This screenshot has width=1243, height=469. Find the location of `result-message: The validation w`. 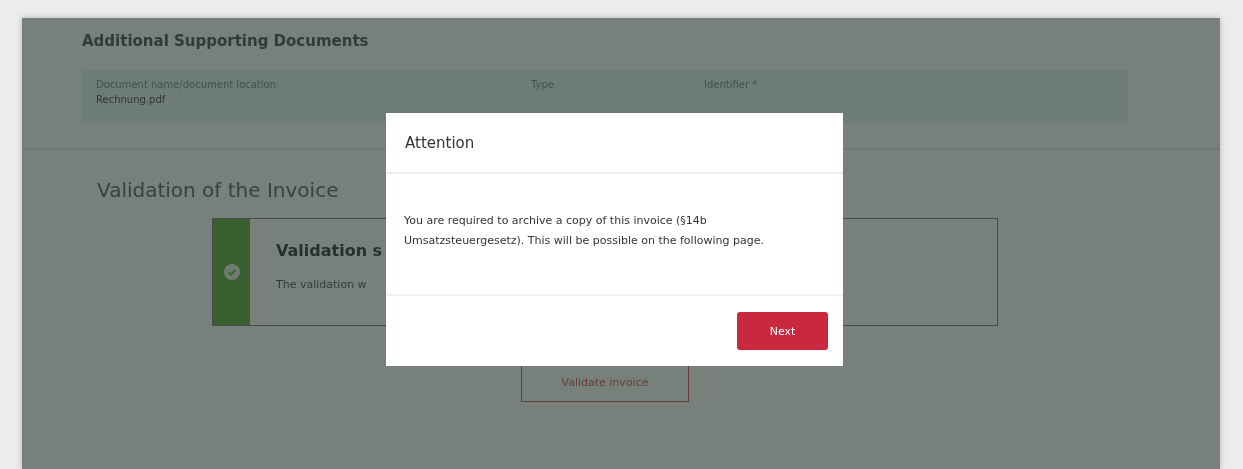

result-message: The validation w is located at coordinates (322, 284).